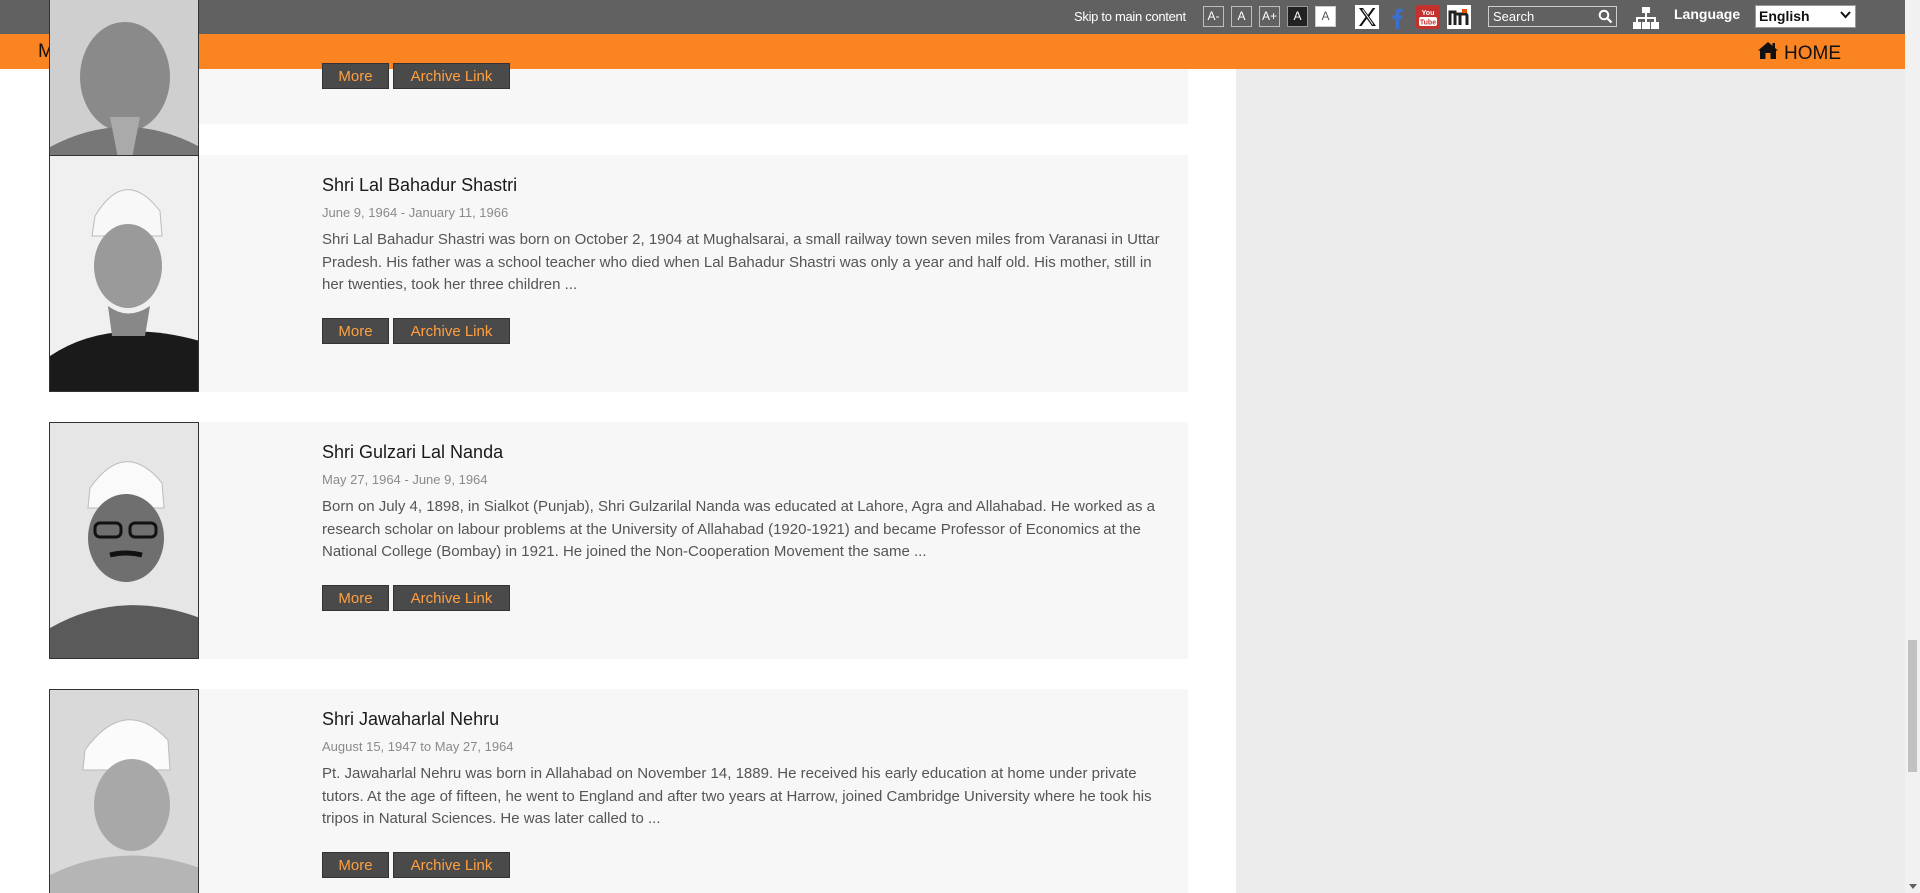  I want to click on home-label: HOME, so click(1812, 53).